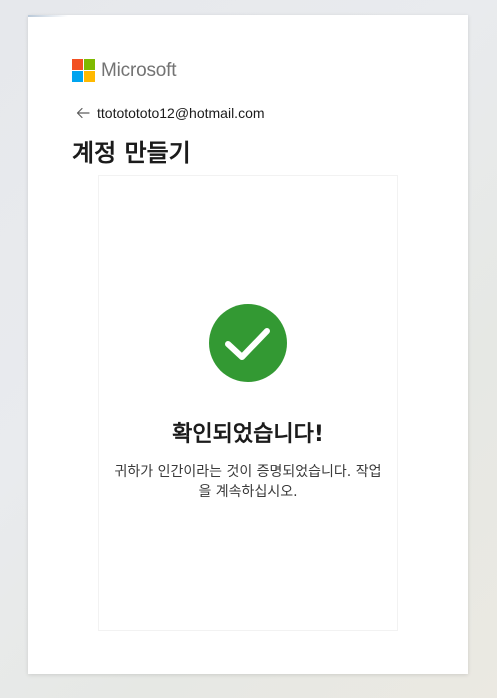 The image size is (497, 698). I want to click on accent-line, so click(48, 16).